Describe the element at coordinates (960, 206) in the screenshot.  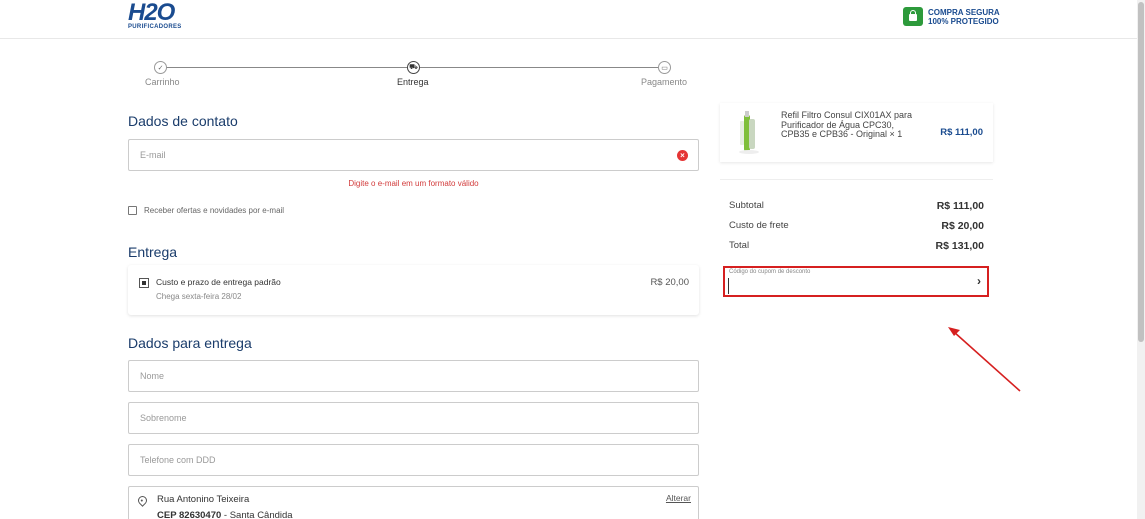
I see `subtotal-value: R$ 111,00` at that location.